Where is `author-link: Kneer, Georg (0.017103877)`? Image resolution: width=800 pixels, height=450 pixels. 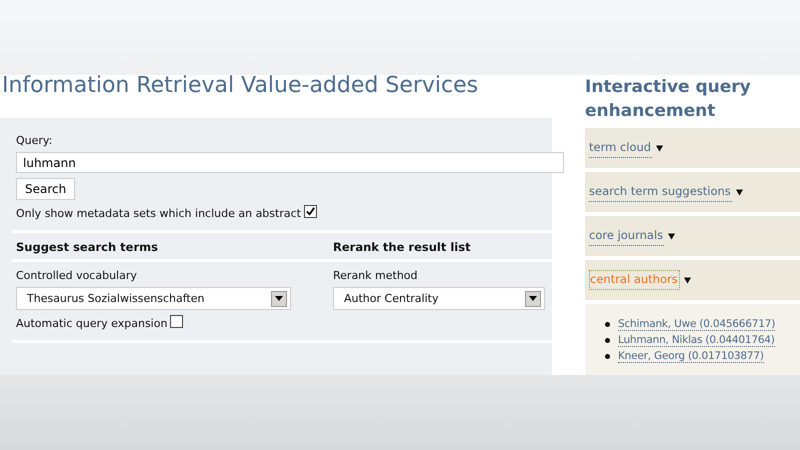 author-link: Kneer, Georg (0.017103877) is located at coordinates (691, 356).